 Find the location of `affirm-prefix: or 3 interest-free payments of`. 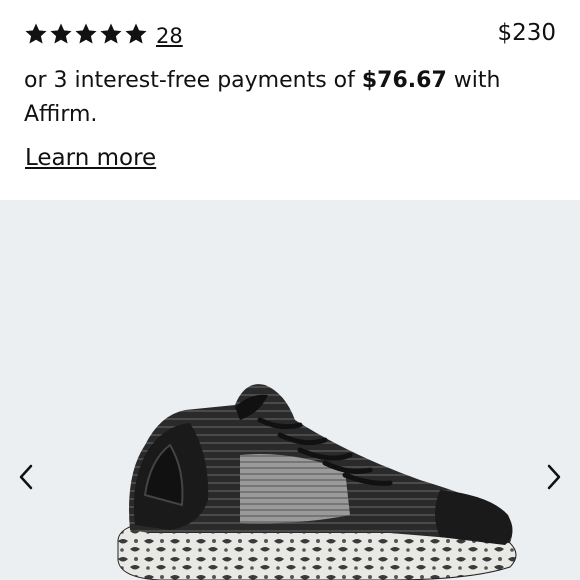

affirm-prefix: or 3 interest-free payments of is located at coordinates (193, 80).